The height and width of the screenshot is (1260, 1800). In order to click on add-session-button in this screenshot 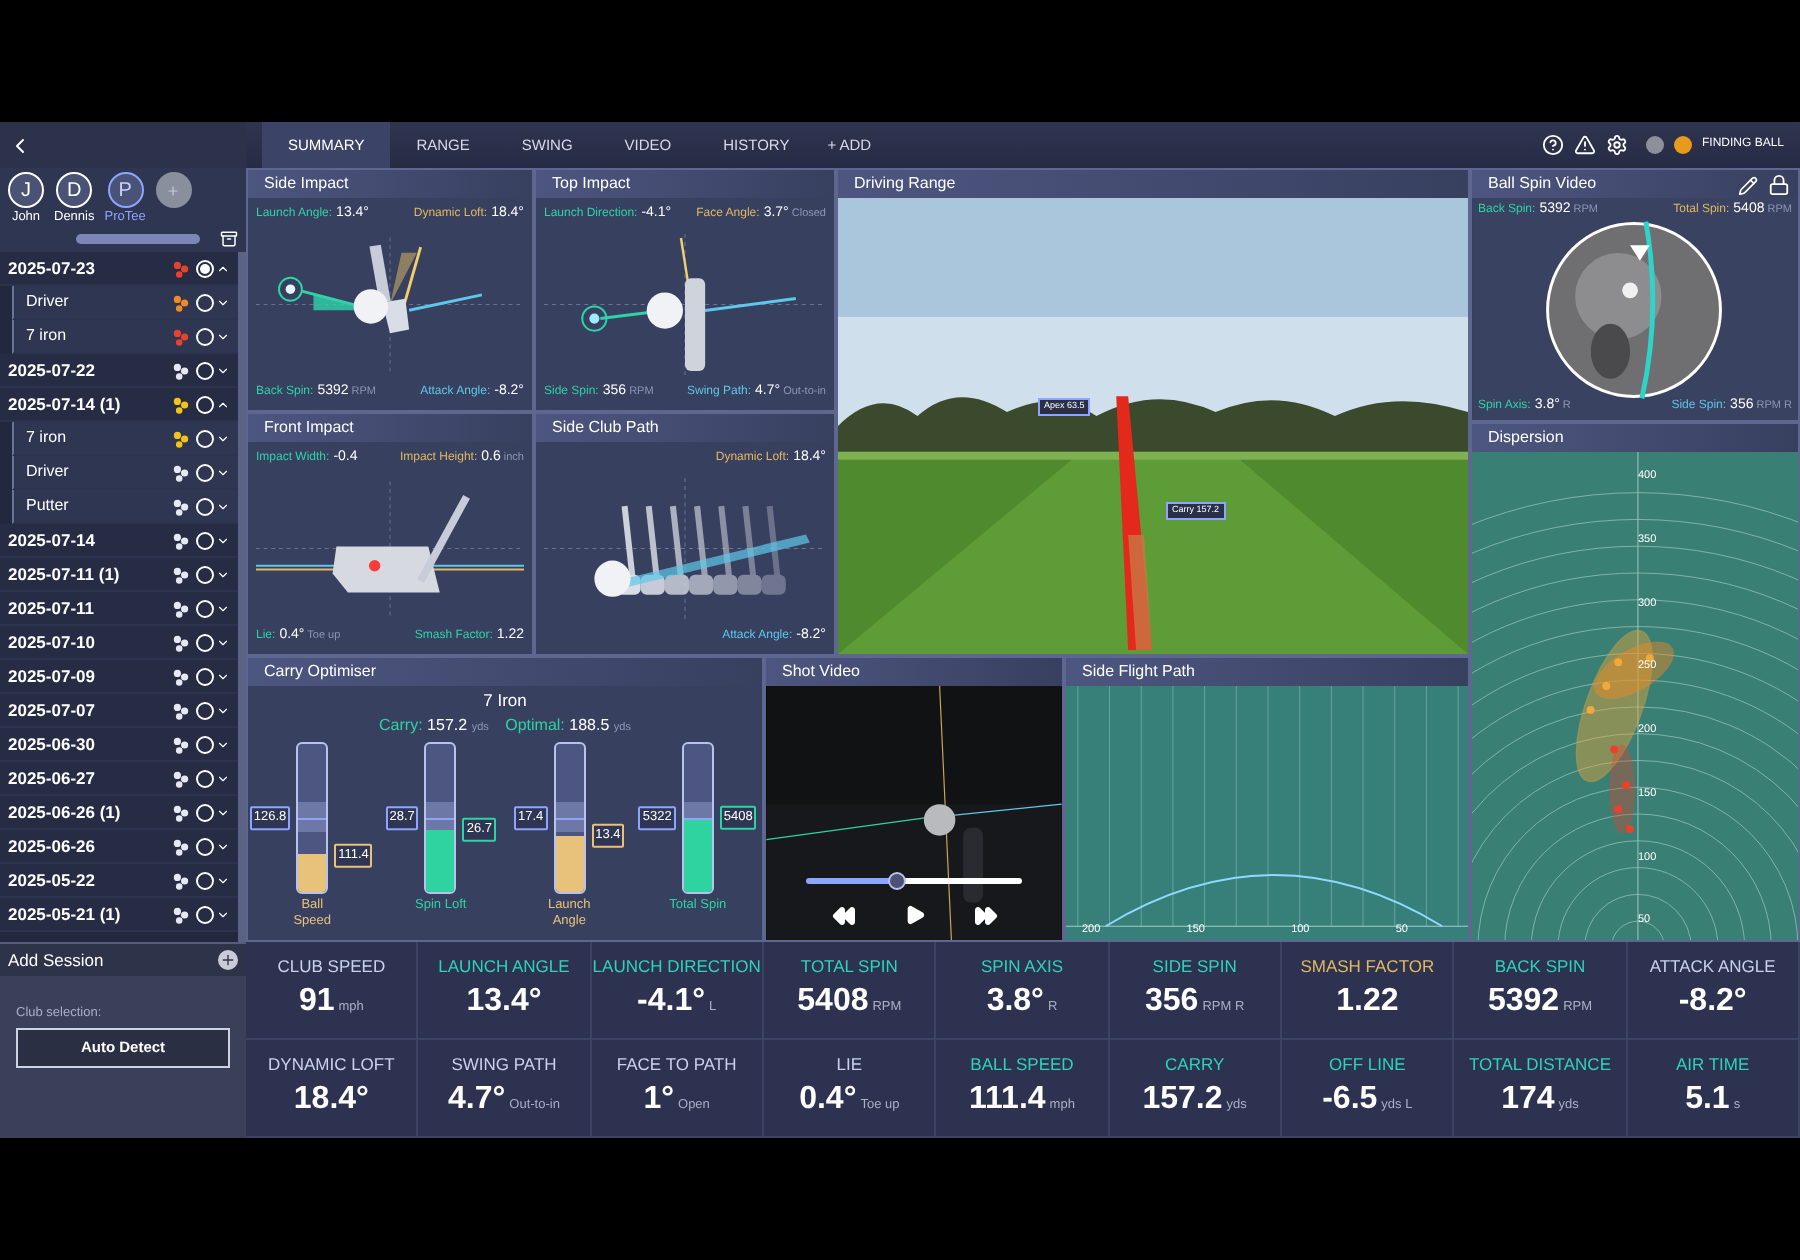, I will do `click(228, 960)`.